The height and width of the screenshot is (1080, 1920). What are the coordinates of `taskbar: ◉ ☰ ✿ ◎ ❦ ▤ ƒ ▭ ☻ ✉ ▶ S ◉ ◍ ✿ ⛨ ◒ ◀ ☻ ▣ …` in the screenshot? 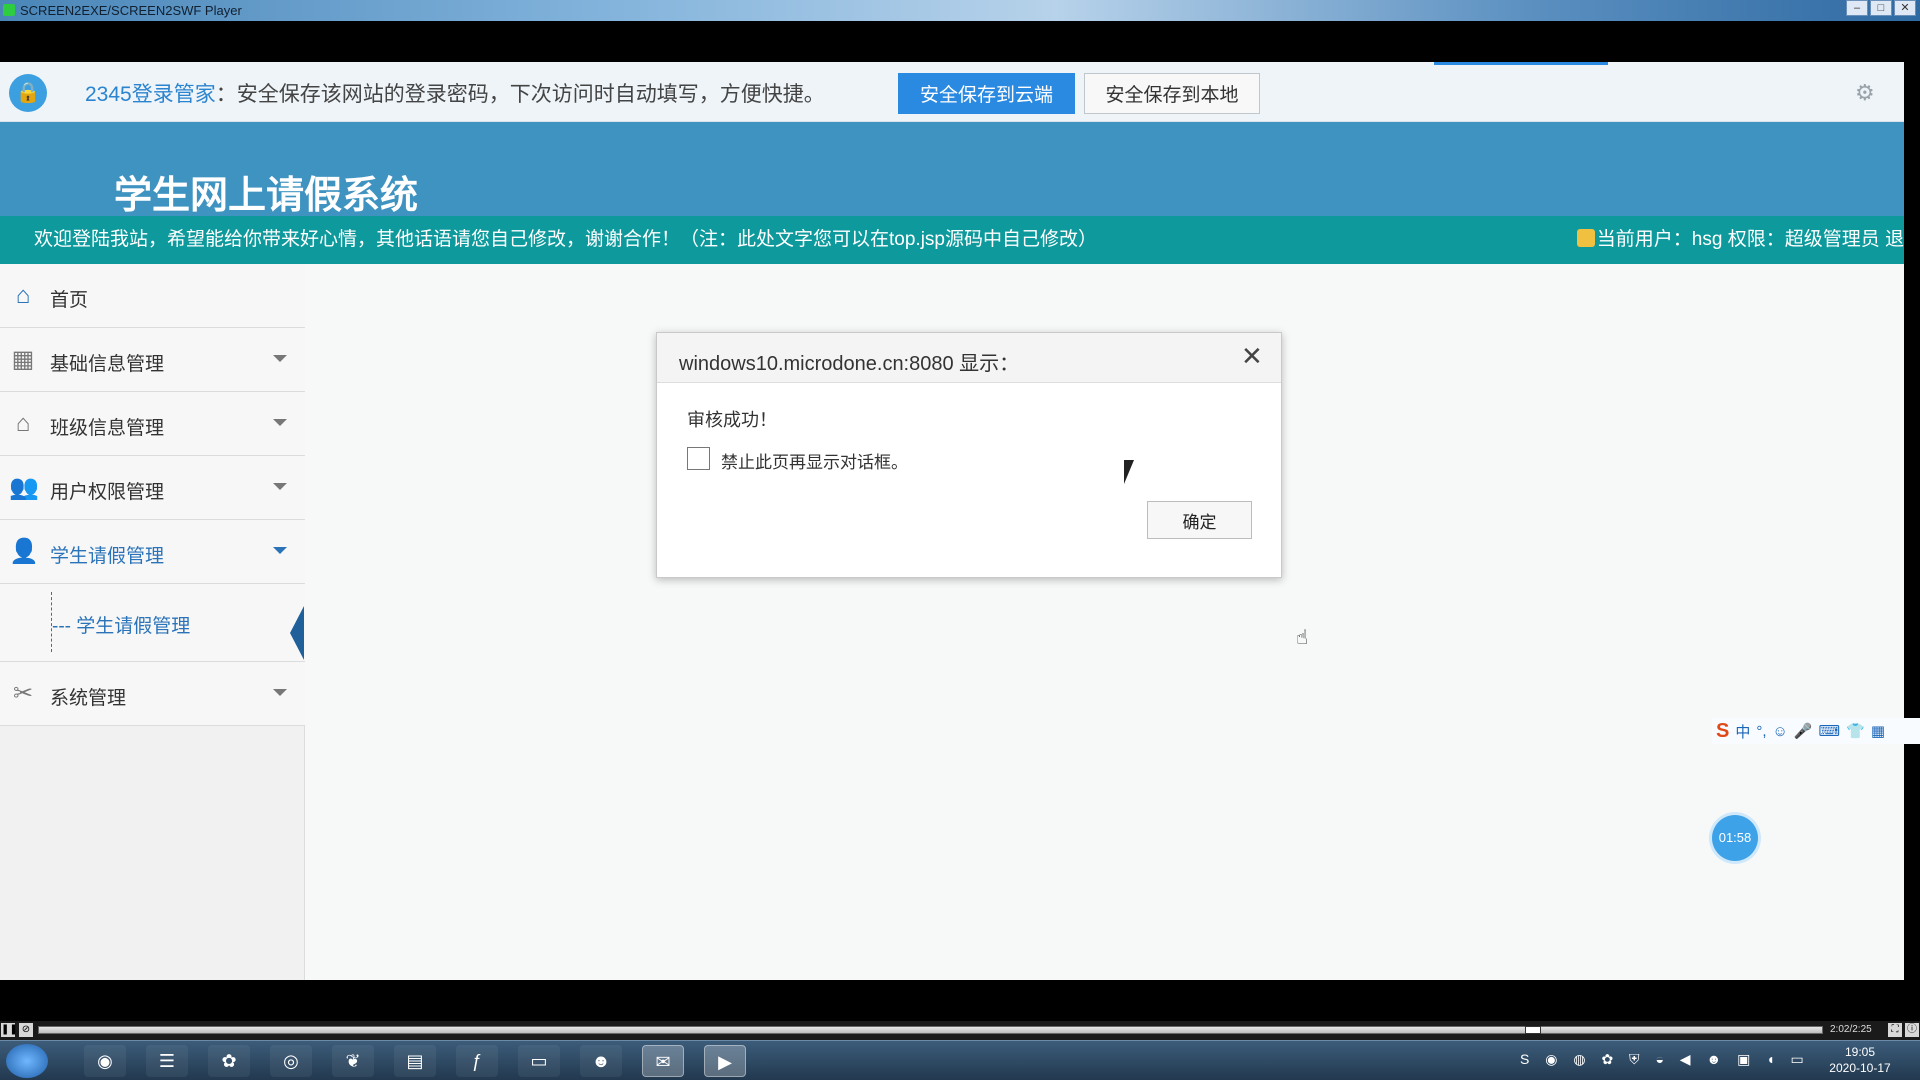 It's located at (960, 1060).